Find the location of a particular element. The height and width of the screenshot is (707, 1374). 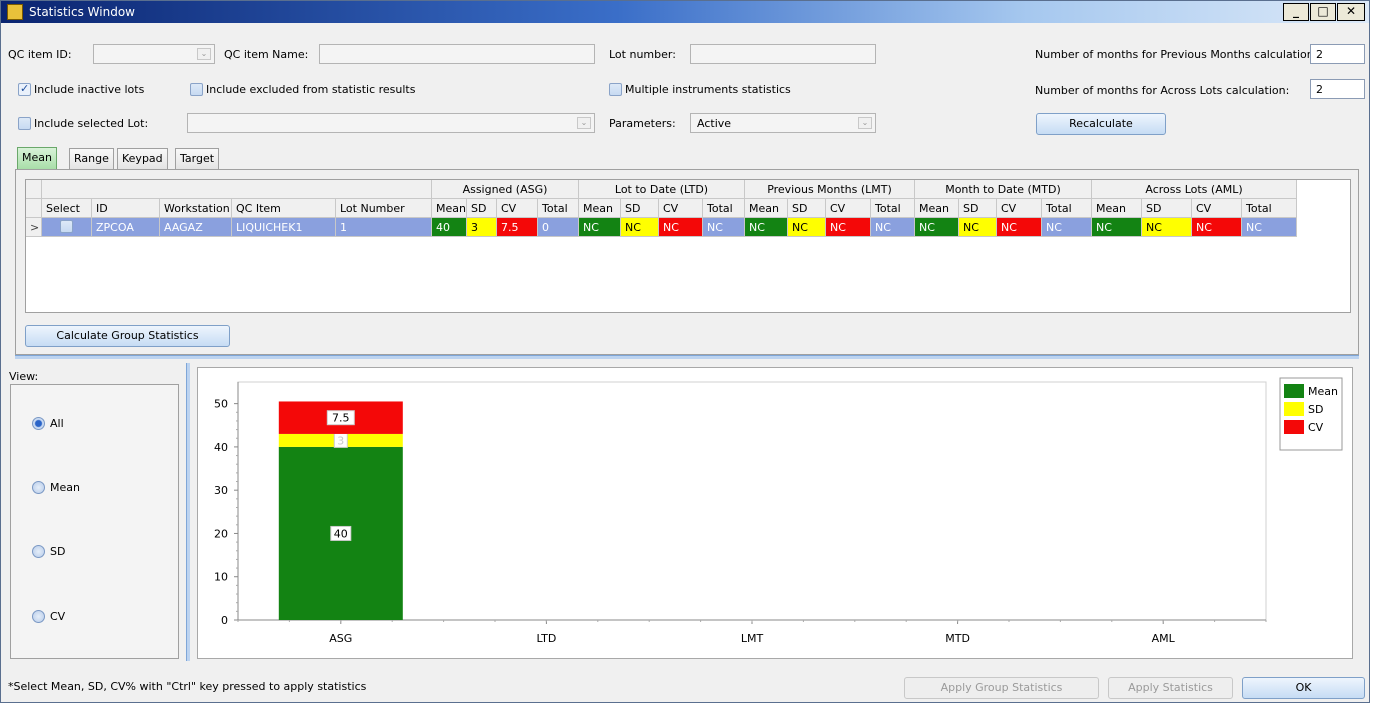

cell-ltd-mean: NC is located at coordinates (600, 227).